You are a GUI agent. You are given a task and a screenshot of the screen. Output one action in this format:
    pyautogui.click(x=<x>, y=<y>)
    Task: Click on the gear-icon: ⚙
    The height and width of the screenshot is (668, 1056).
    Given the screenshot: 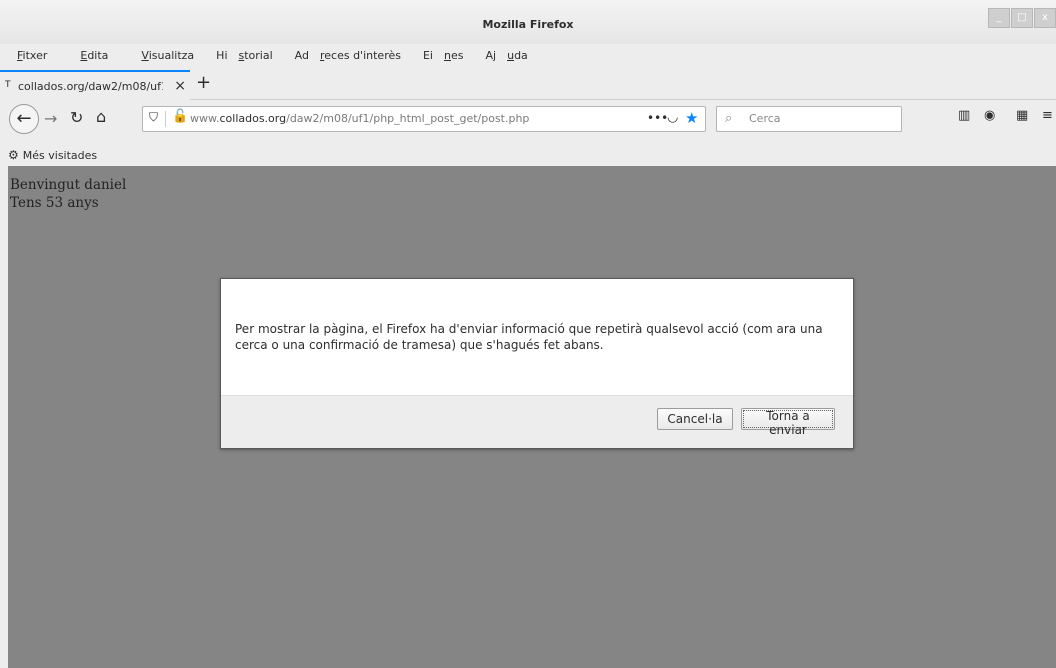 What is the action you would take?
    pyautogui.click(x=13, y=155)
    